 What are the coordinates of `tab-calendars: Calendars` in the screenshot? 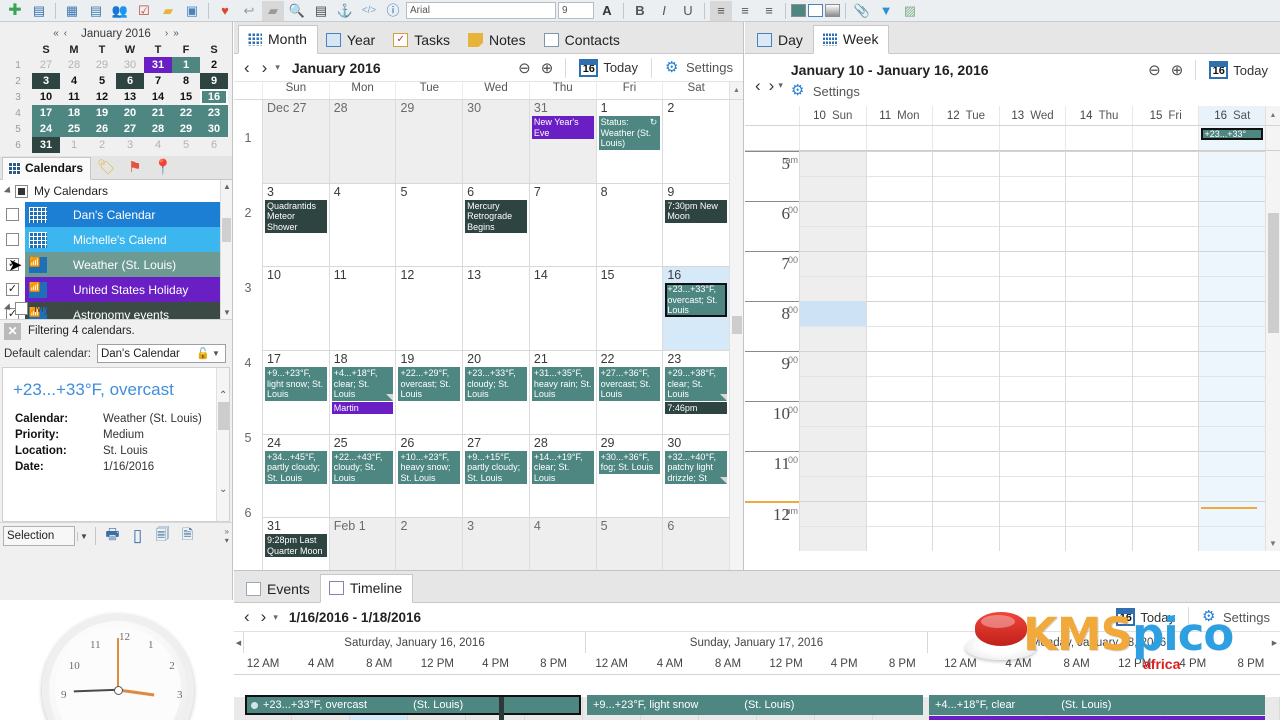 It's located at (47, 168).